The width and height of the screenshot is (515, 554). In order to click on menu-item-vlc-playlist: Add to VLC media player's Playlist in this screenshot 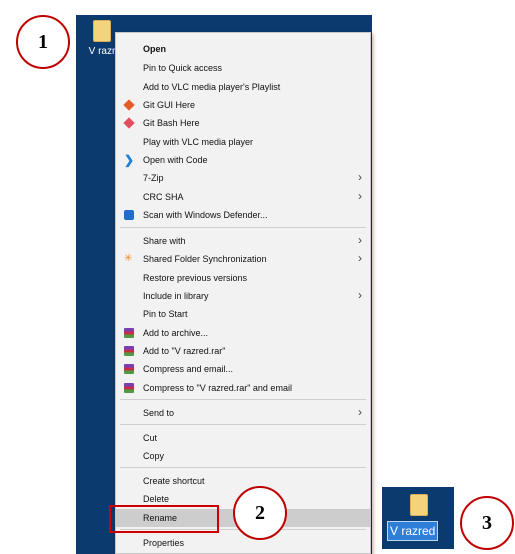, I will do `click(243, 87)`.